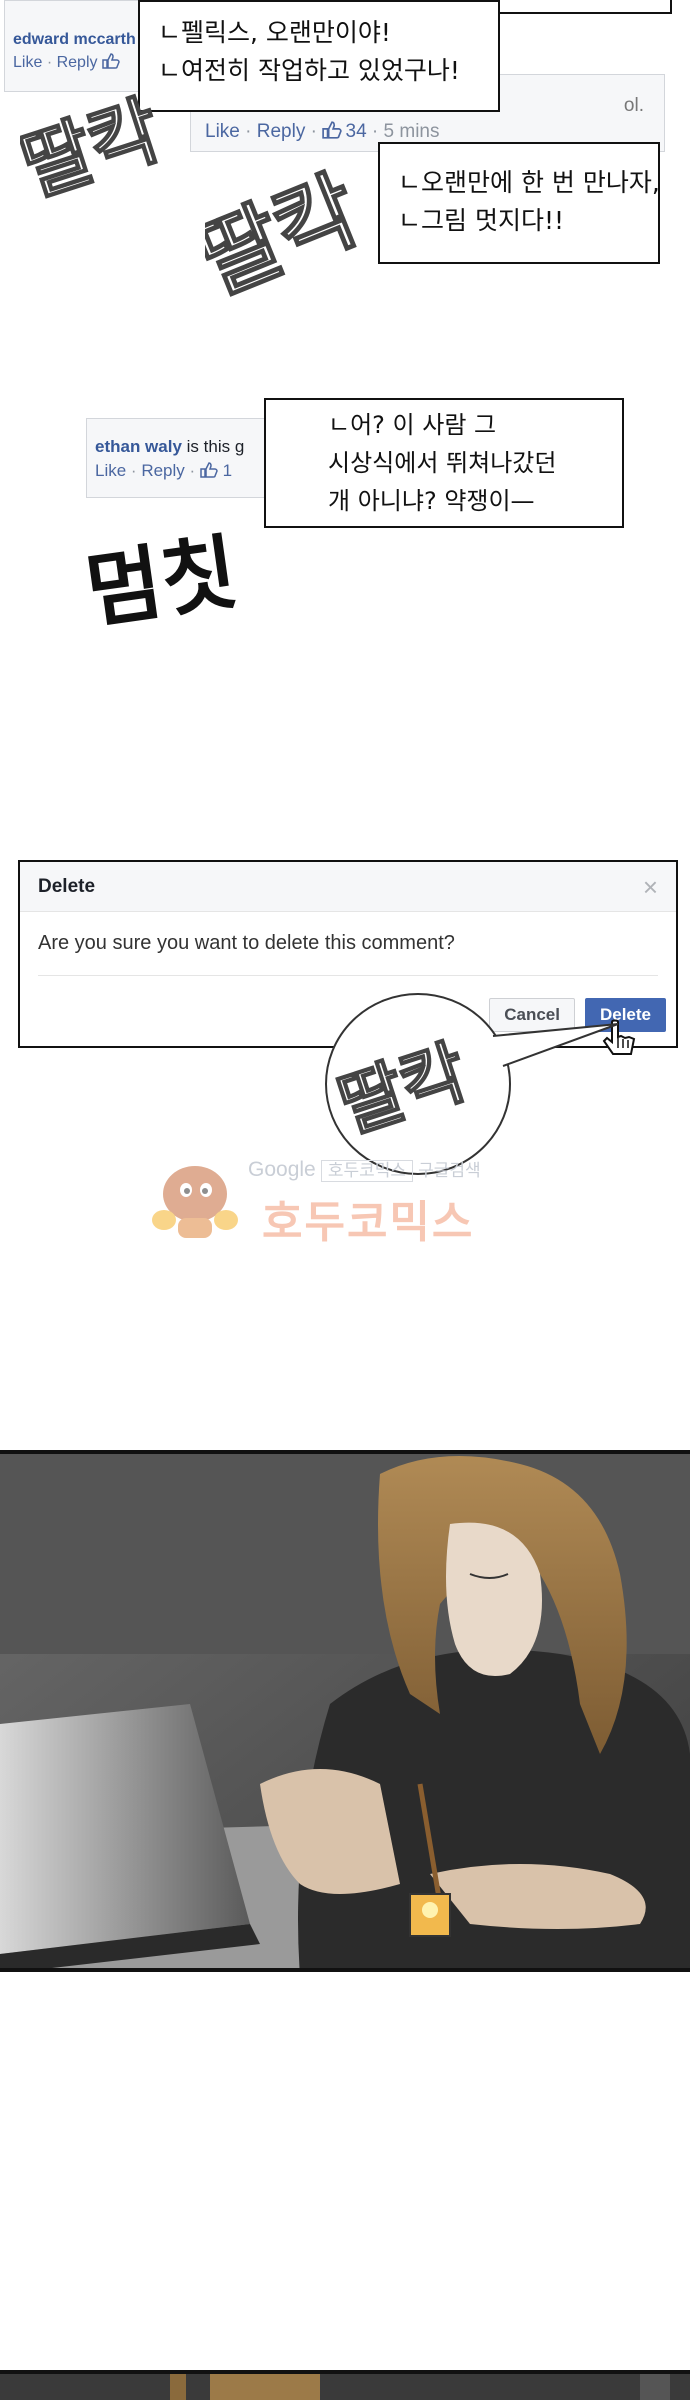 The width and height of the screenshot is (690, 2404). I want to click on speech-line: ㄴ그림 멋지다!!, so click(481, 220).